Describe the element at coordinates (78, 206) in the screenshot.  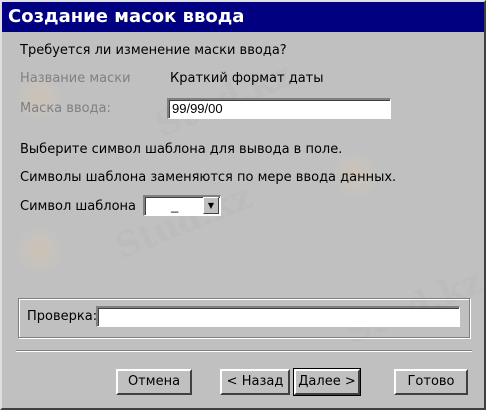
I see `placeholder-char-label: Символ шаблона` at that location.